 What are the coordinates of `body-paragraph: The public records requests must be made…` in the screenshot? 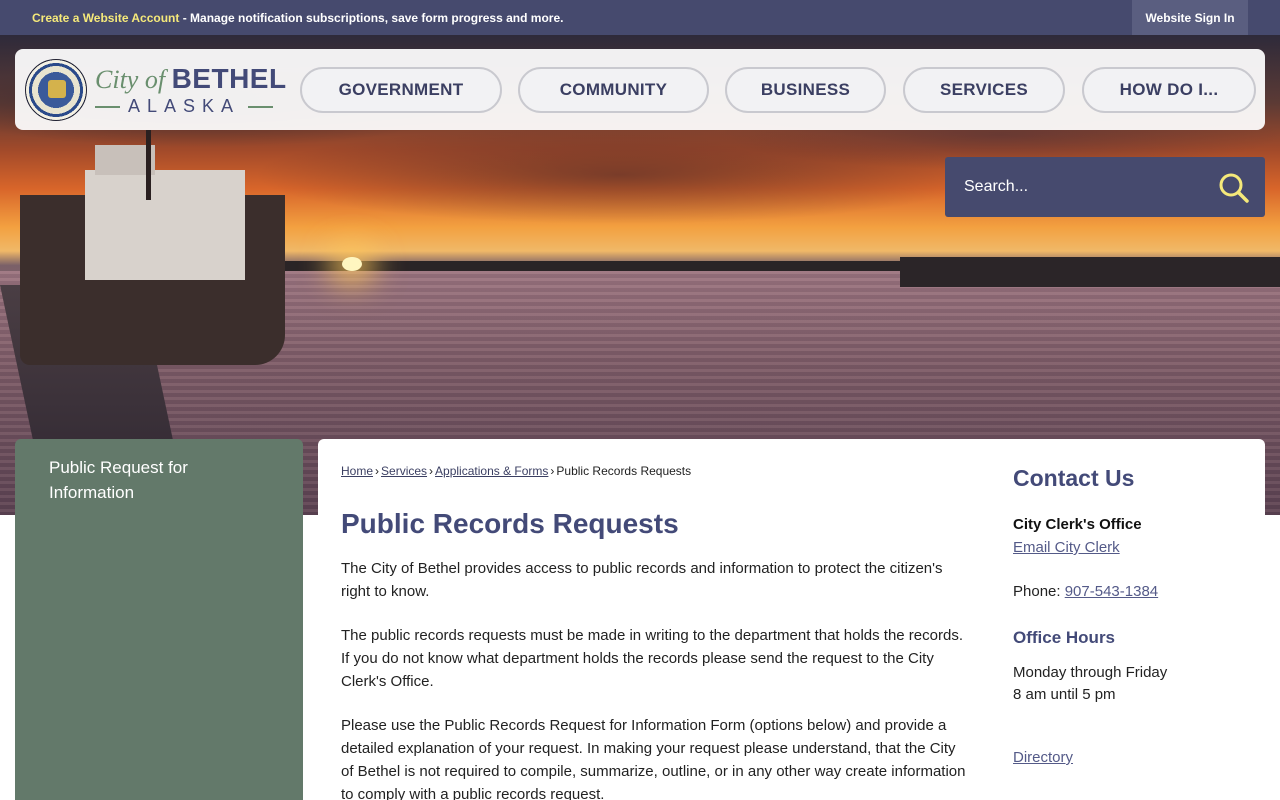 It's located at (652, 658).